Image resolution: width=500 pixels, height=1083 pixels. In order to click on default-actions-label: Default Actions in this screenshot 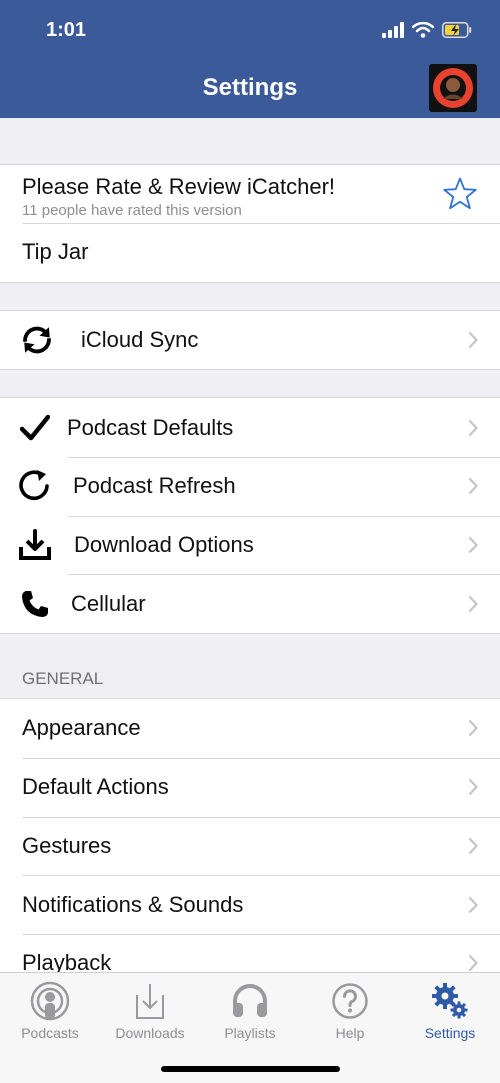, I will do `click(95, 787)`.